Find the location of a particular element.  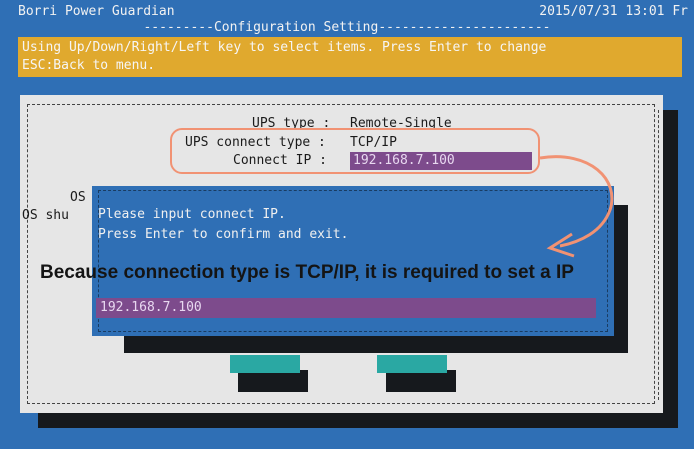

os-shutdown-label: OS shu is located at coordinates (45, 215).